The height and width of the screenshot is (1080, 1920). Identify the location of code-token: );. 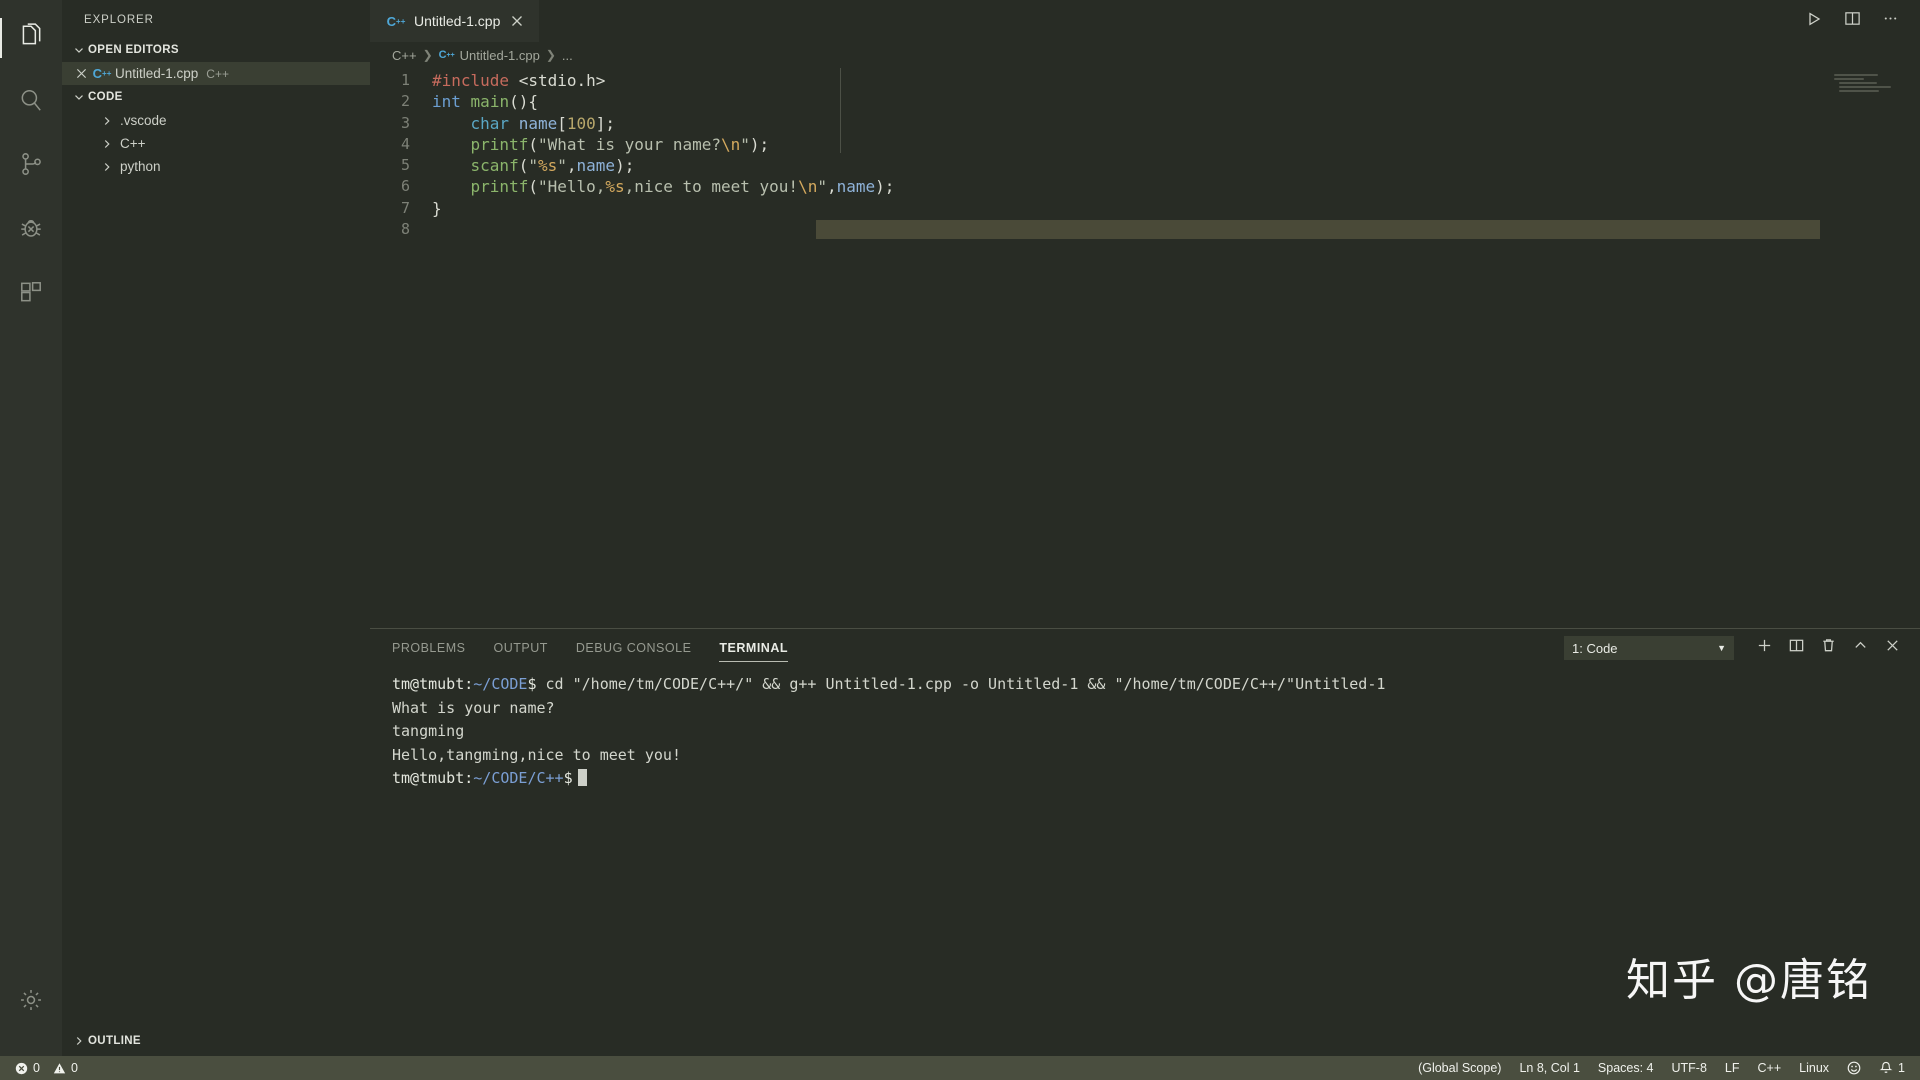
(625, 166).